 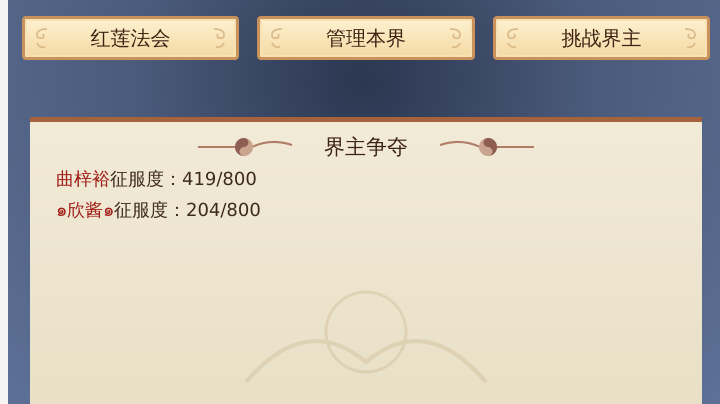 I want to click on conquest-stat: 征服度：419/800, so click(x=183, y=180).